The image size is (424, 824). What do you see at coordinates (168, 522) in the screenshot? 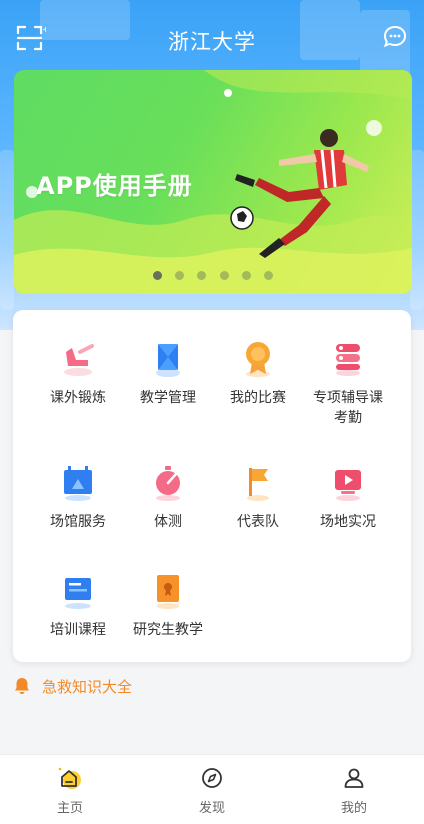
I see `menu-item-label: 体测` at bounding box center [168, 522].